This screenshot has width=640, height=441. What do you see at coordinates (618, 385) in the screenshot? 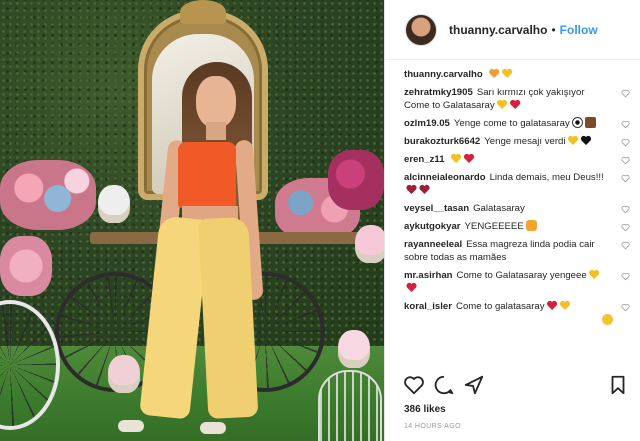
I see `bookmark-icon` at bounding box center [618, 385].